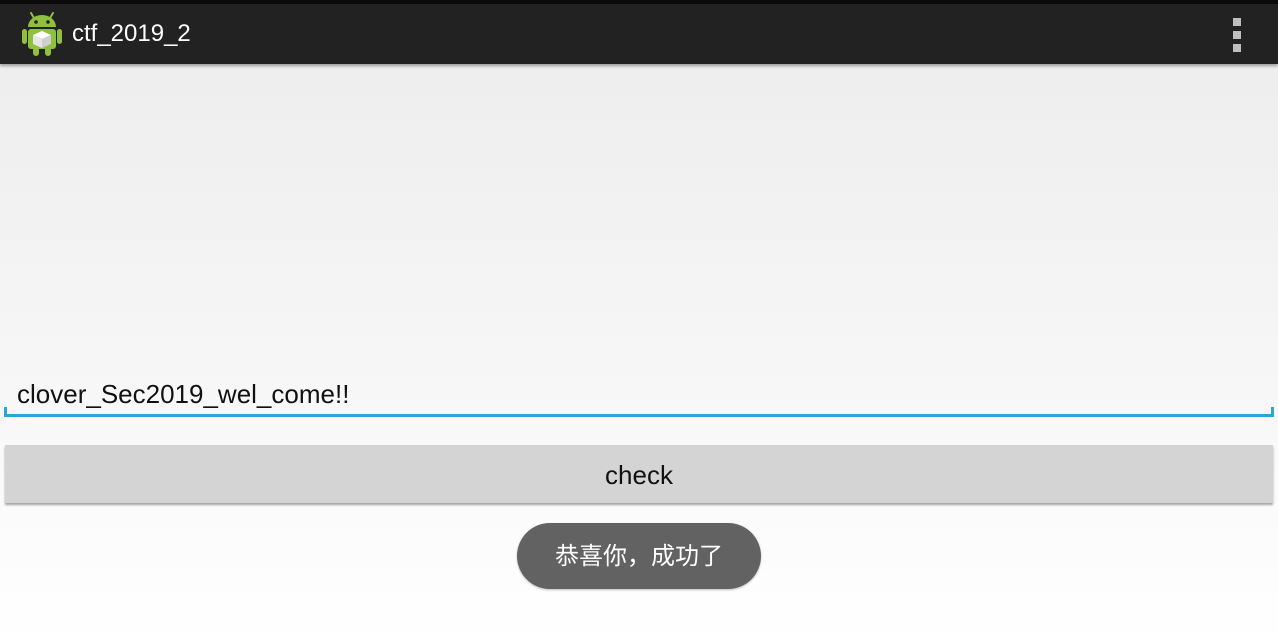  Describe the element at coordinates (639, 474) in the screenshot. I see `check-button: check` at that location.